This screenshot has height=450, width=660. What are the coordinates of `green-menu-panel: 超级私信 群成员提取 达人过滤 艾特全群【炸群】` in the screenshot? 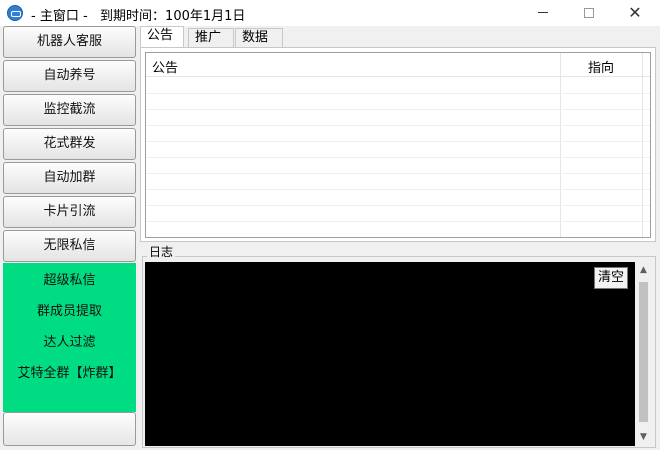 It's located at (69, 337).